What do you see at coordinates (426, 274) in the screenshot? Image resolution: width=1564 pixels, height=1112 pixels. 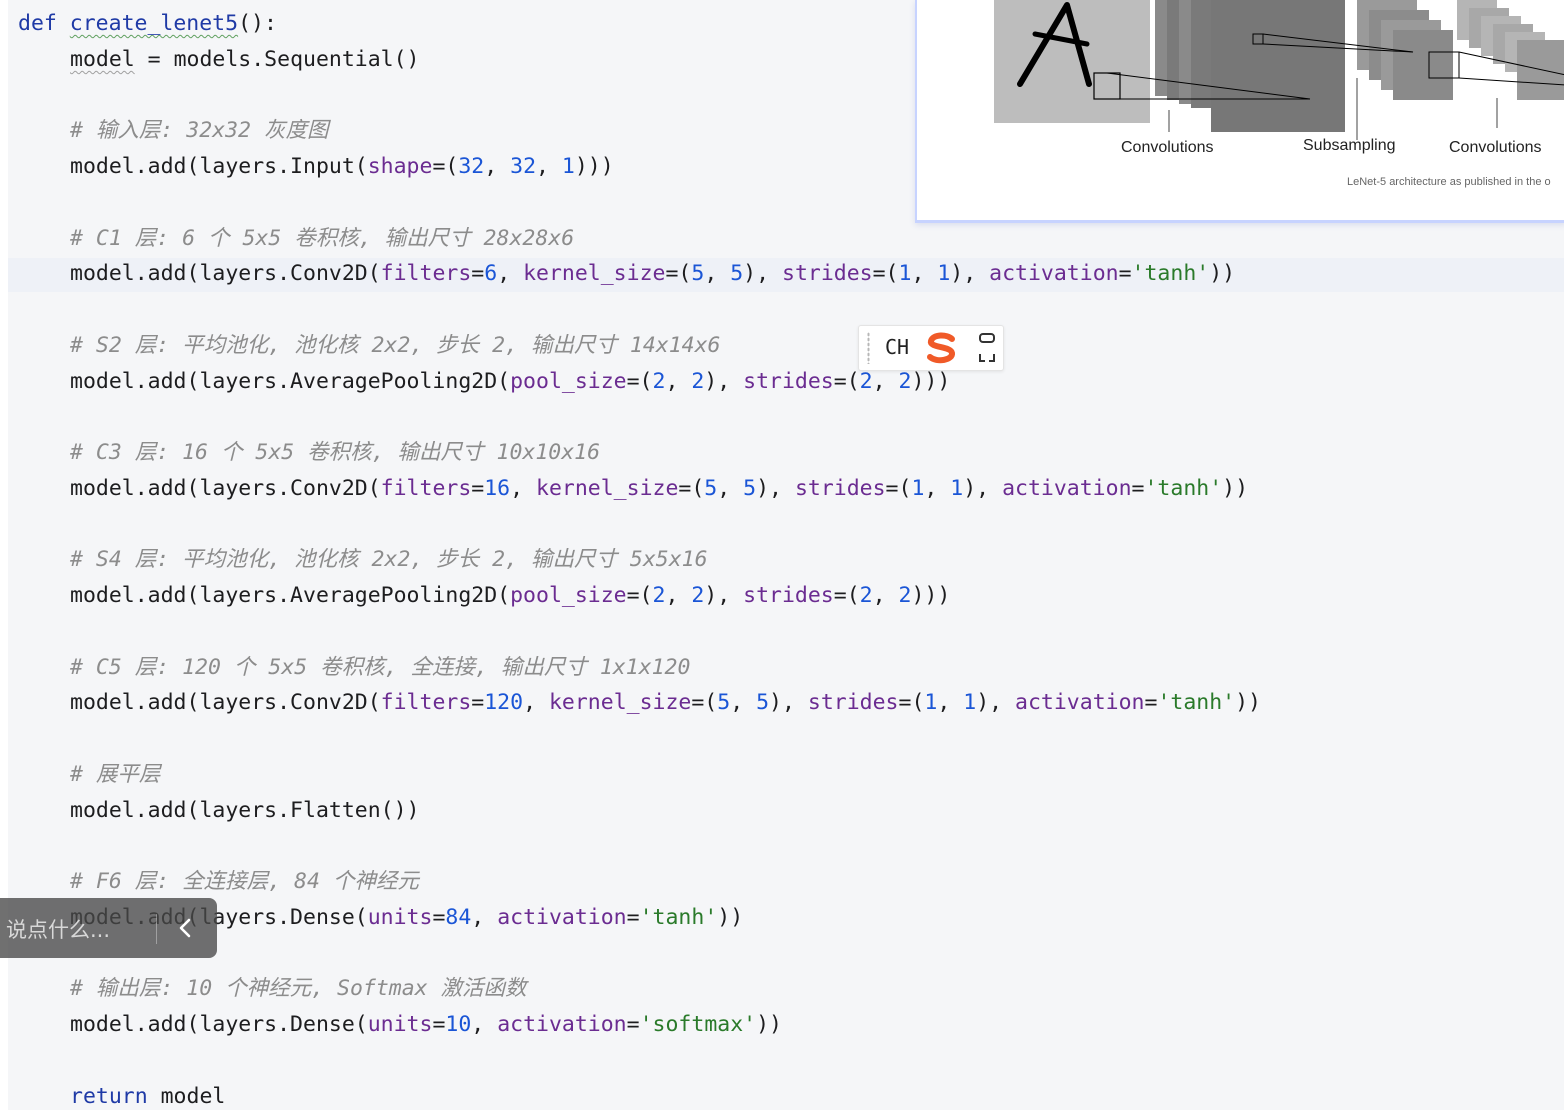 I see `code-token-kwarg: filters` at bounding box center [426, 274].